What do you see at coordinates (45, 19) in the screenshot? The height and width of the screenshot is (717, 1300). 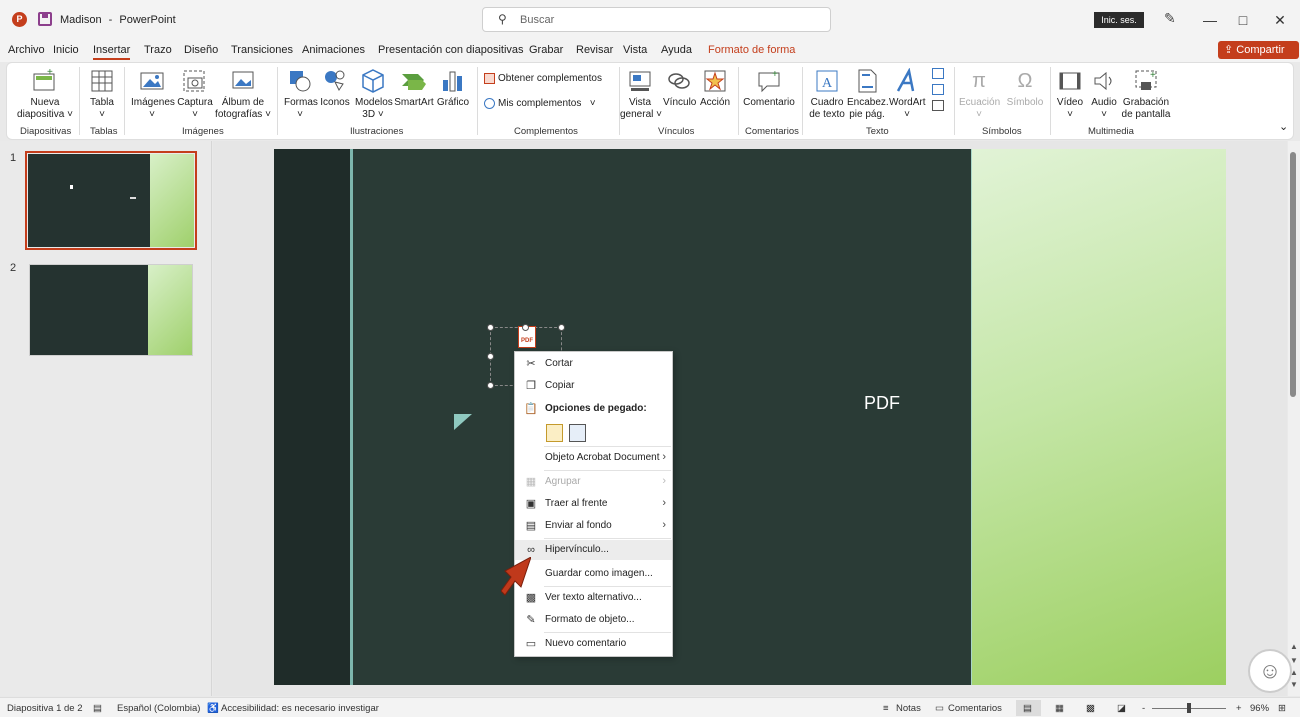 I see `save-icon` at bounding box center [45, 19].